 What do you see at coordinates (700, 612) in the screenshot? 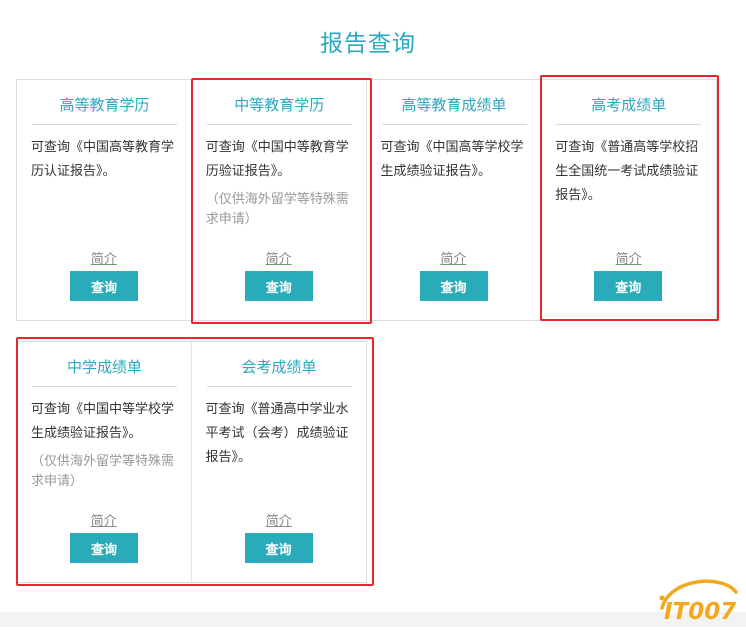
I see `watermark-text: IT007` at bounding box center [700, 612].